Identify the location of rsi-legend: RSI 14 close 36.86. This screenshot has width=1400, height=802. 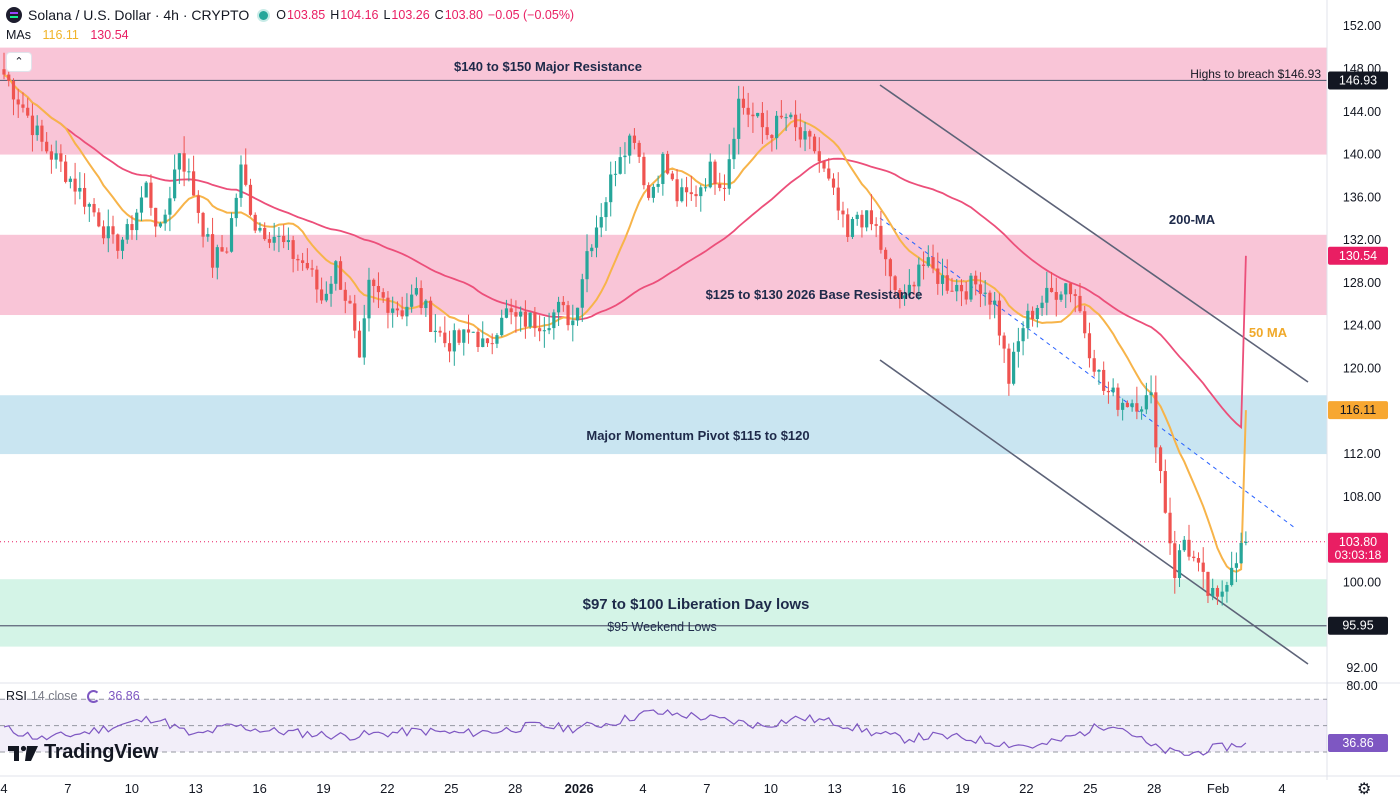
(73, 696).